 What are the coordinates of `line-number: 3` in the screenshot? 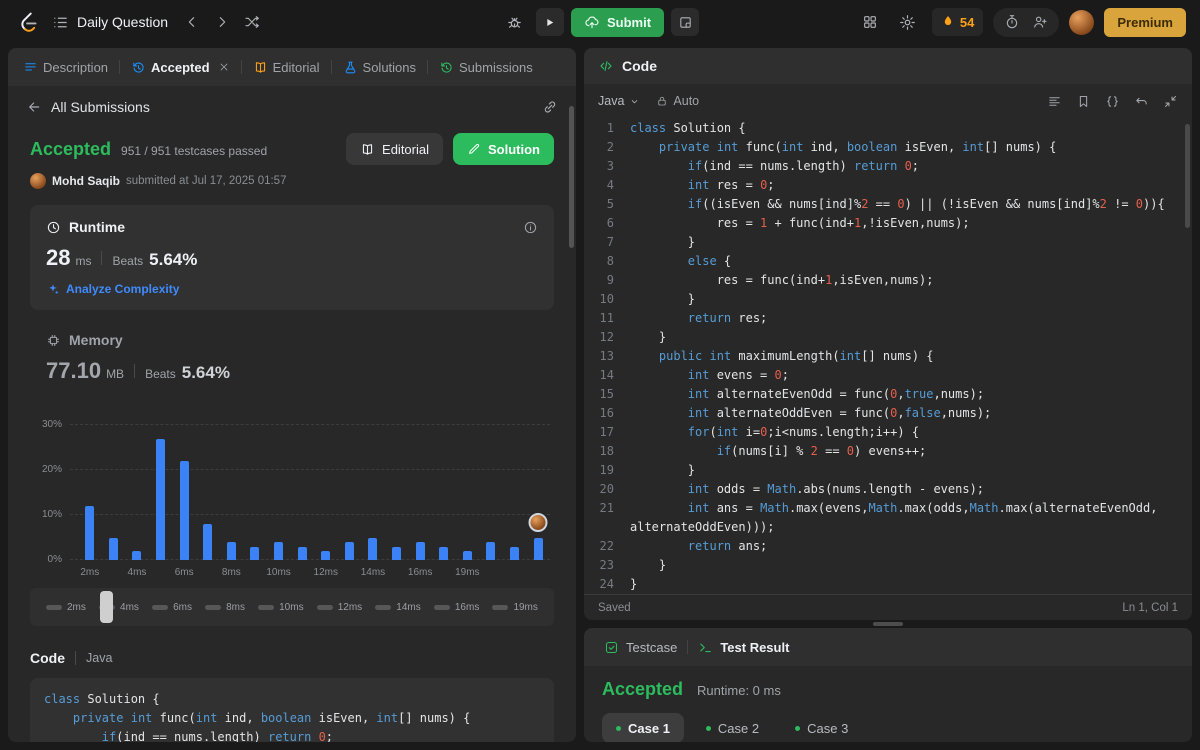 It's located at (610, 166).